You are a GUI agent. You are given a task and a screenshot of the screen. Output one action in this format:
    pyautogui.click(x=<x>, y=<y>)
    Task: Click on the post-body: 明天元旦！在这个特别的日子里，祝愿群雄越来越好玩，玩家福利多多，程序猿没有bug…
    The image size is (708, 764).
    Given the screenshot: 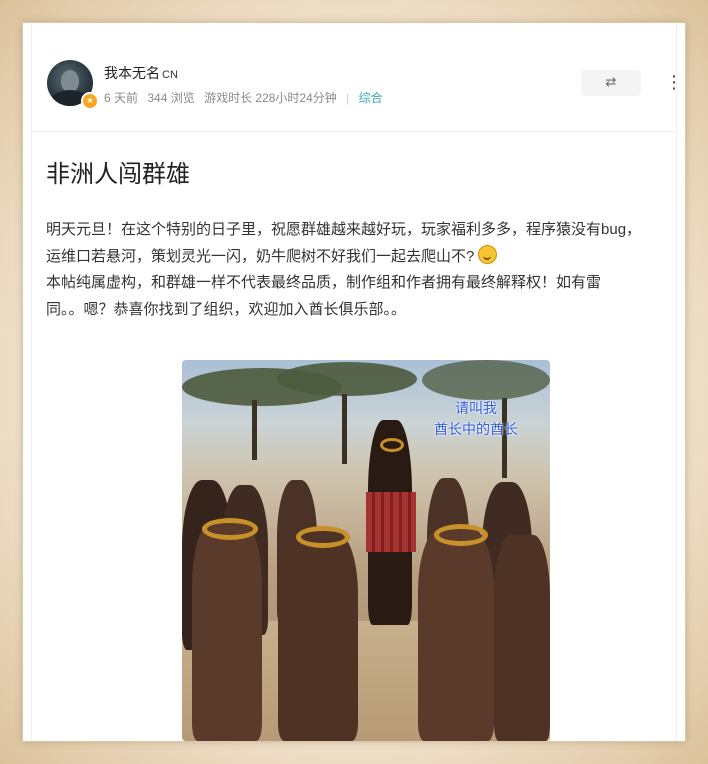 What is the action you would take?
    pyautogui.click(x=361, y=270)
    